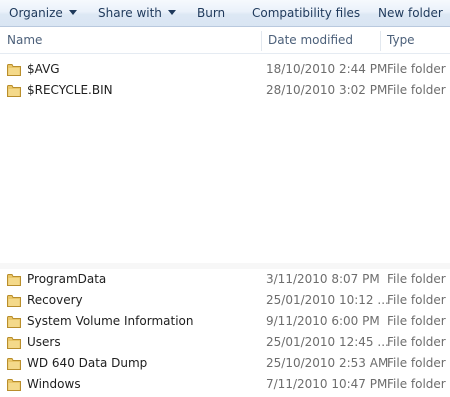  Describe the element at coordinates (110, 321) in the screenshot. I see `item-name: System Volume Information` at that location.